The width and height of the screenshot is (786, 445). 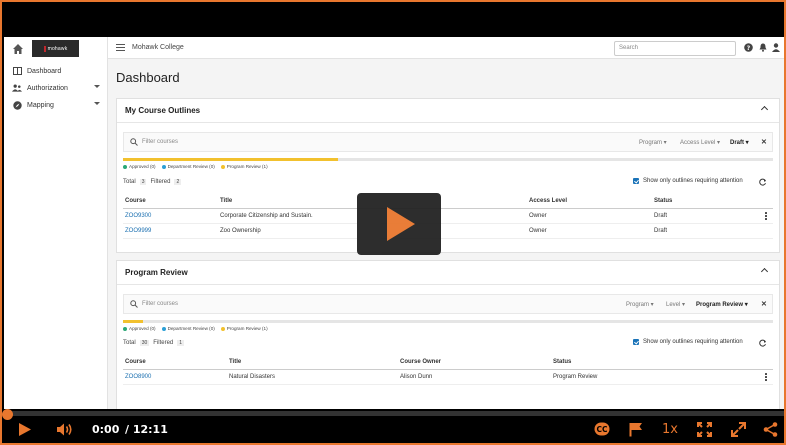 What do you see at coordinates (56, 223) in the screenshot?
I see `sidebar: mohawk Dashboard Authorization Mapping` at bounding box center [56, 223].